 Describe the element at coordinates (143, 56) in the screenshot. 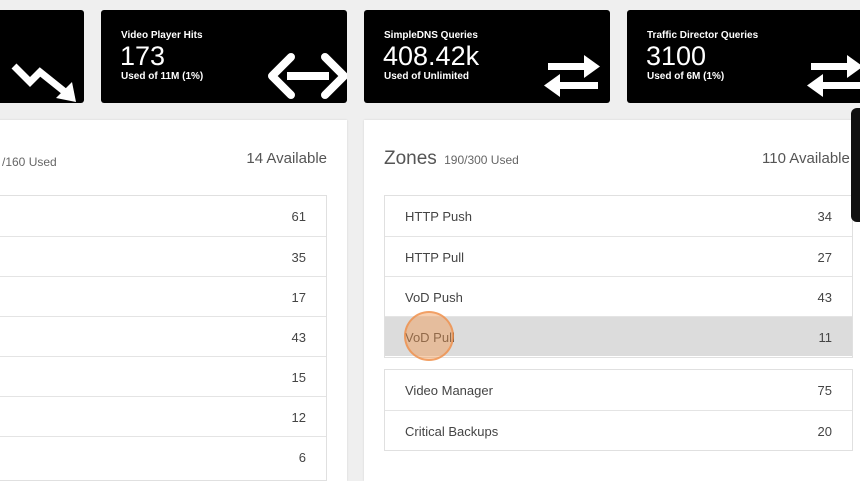

I see `stat-value: 173` at that location.